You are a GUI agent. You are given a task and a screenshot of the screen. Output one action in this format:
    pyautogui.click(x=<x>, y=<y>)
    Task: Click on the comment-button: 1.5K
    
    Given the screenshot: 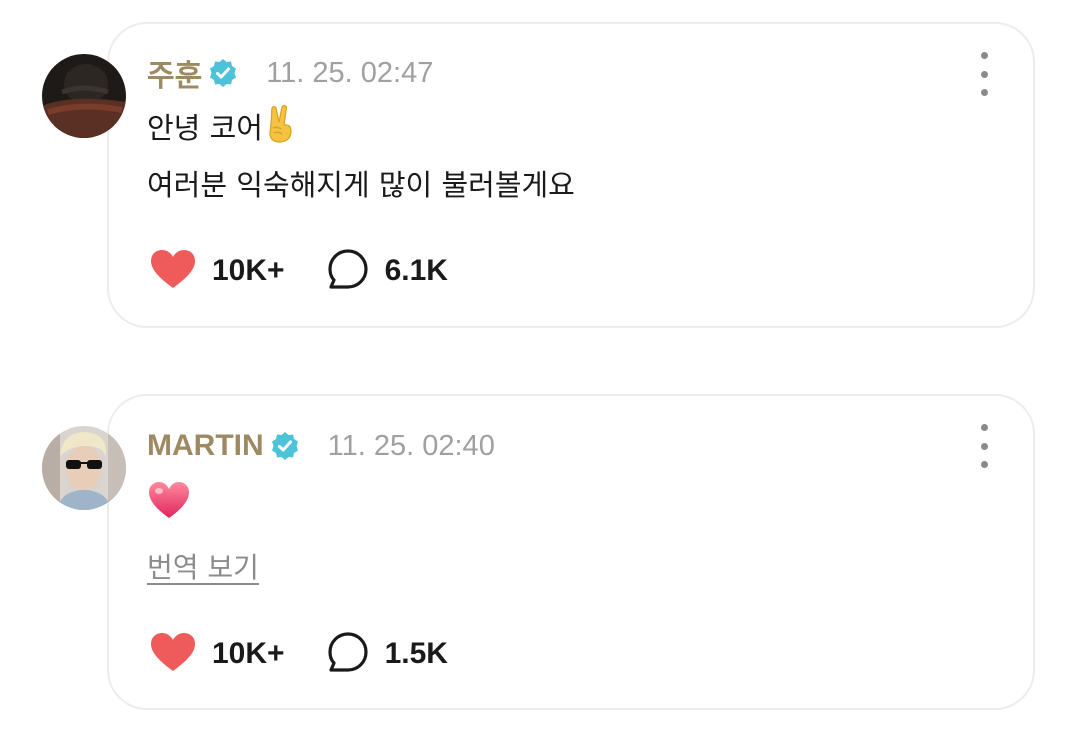 What is the action you would take?
    pyautogui.click(x=387, y=654)
    